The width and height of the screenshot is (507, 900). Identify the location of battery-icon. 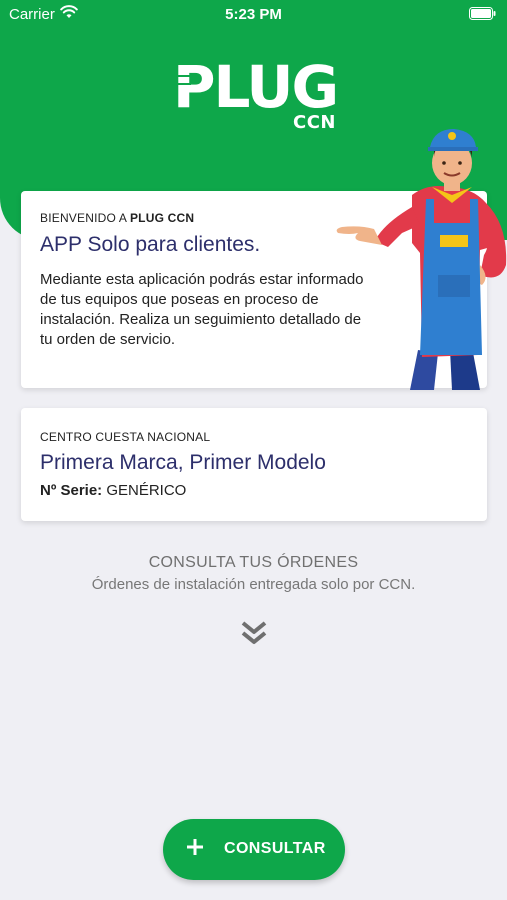
(482, 13).